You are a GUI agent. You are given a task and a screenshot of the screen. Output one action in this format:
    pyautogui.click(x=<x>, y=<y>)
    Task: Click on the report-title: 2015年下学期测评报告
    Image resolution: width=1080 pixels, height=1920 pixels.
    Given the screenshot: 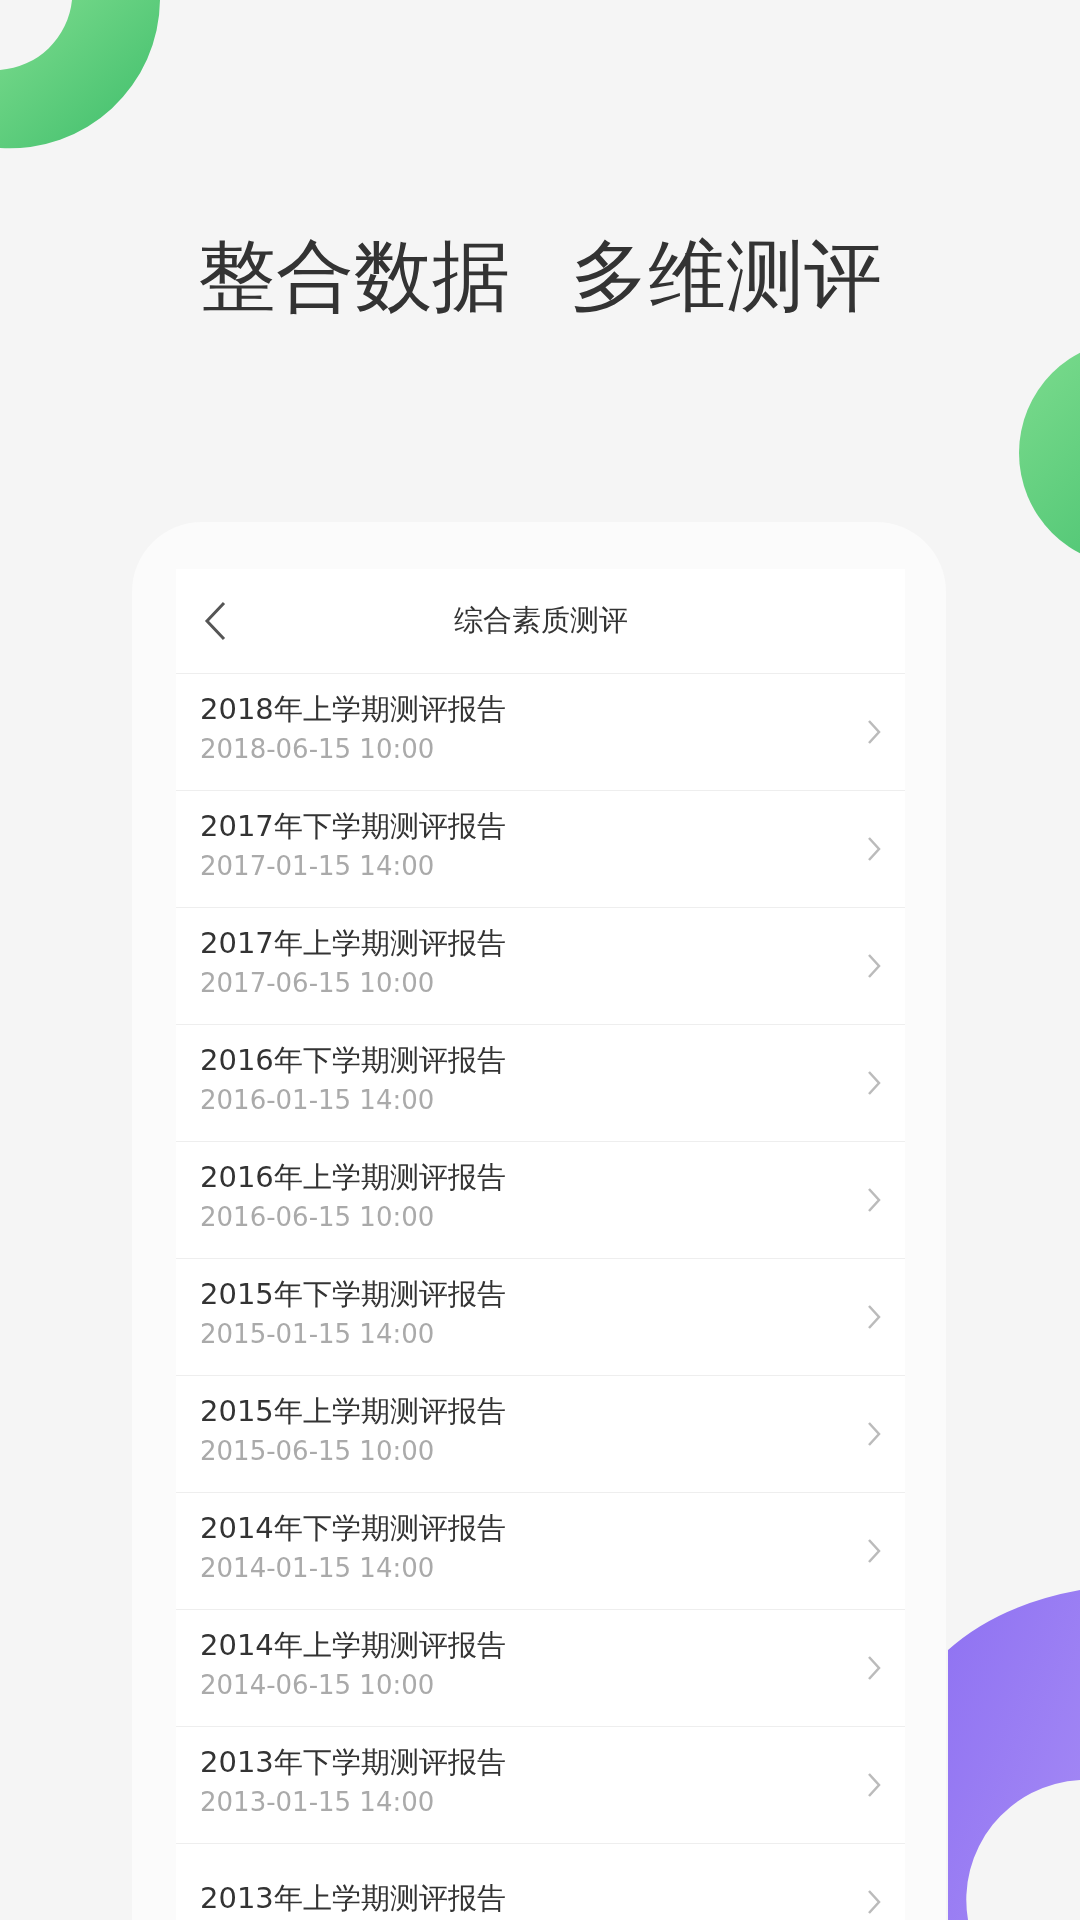 What is the action you would take?
    pyautogui.click(x=353, y=1294)
    